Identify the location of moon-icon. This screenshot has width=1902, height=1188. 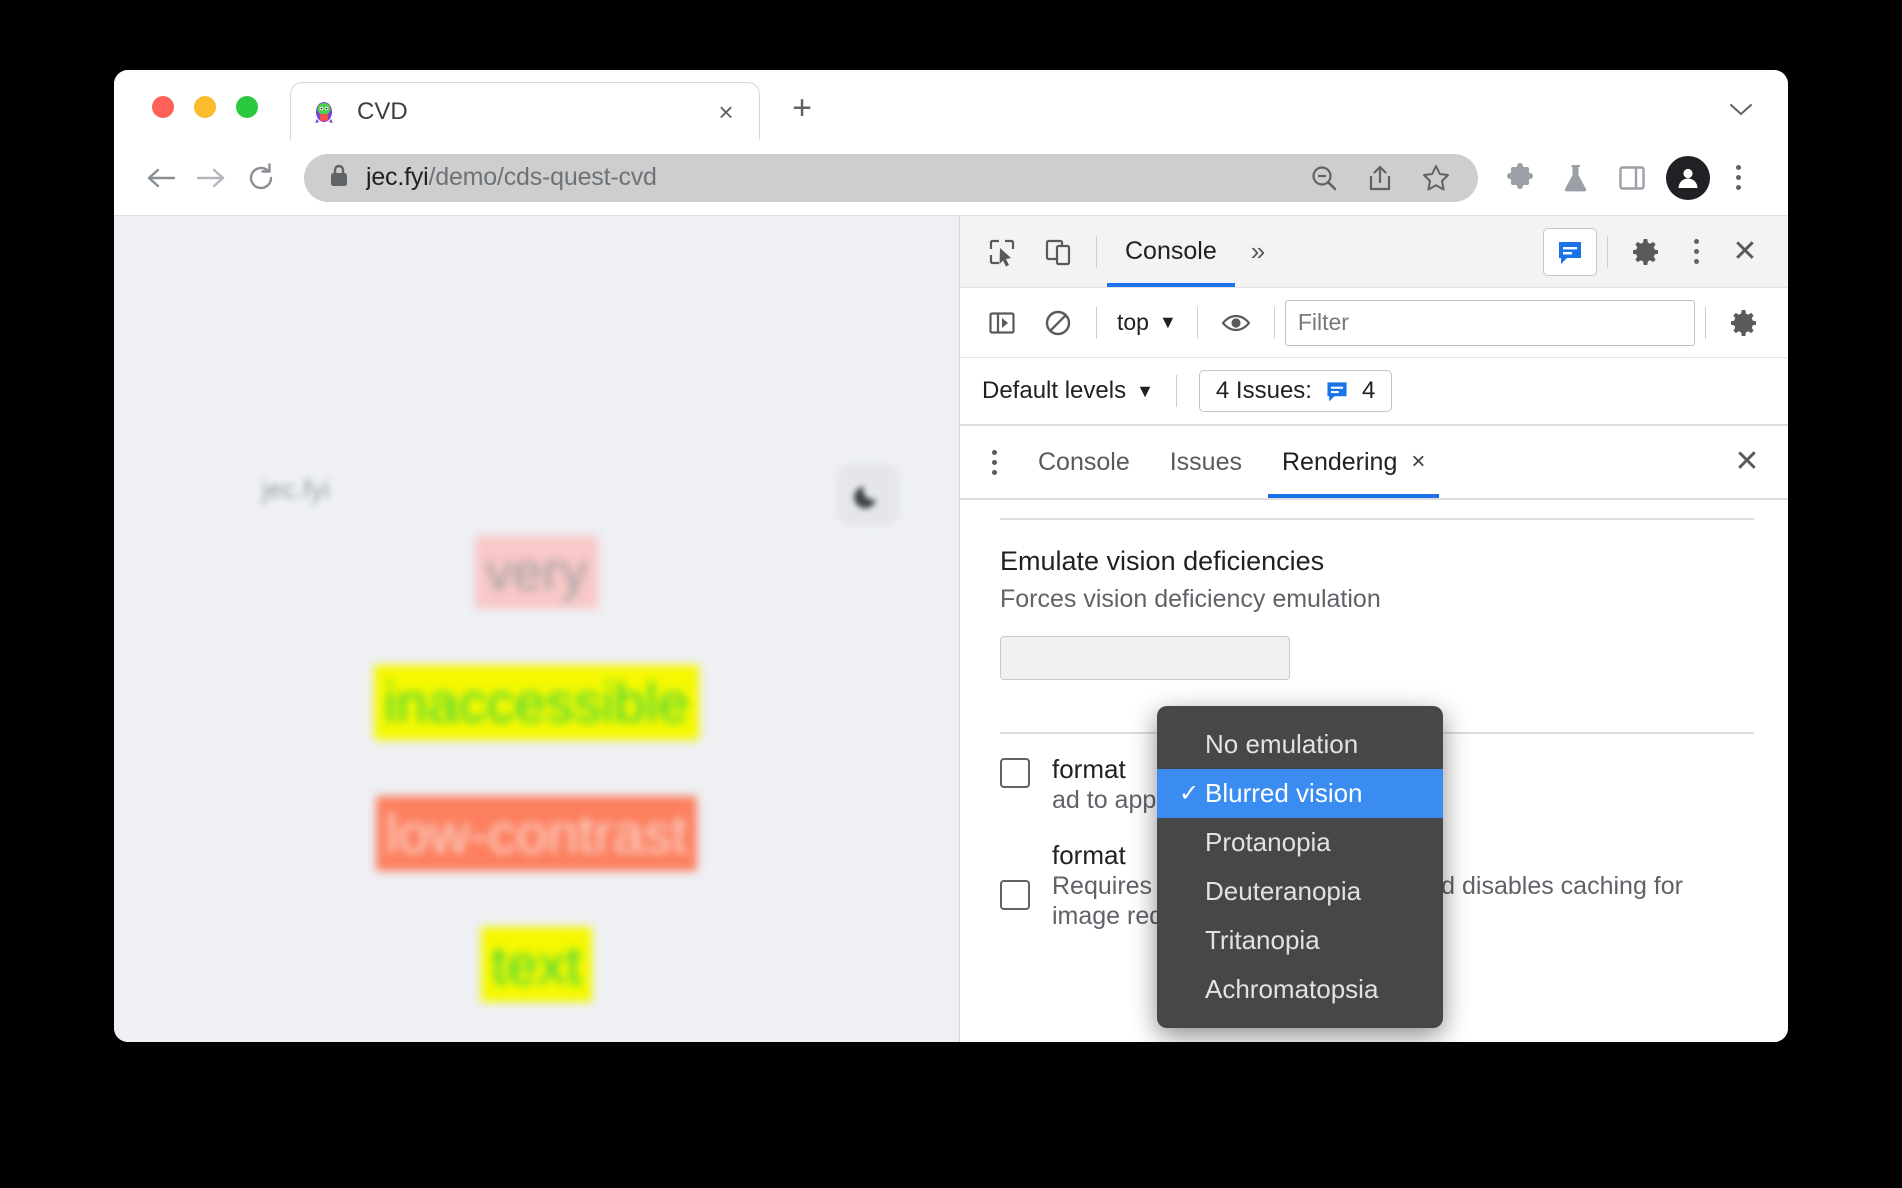
(865, 497).